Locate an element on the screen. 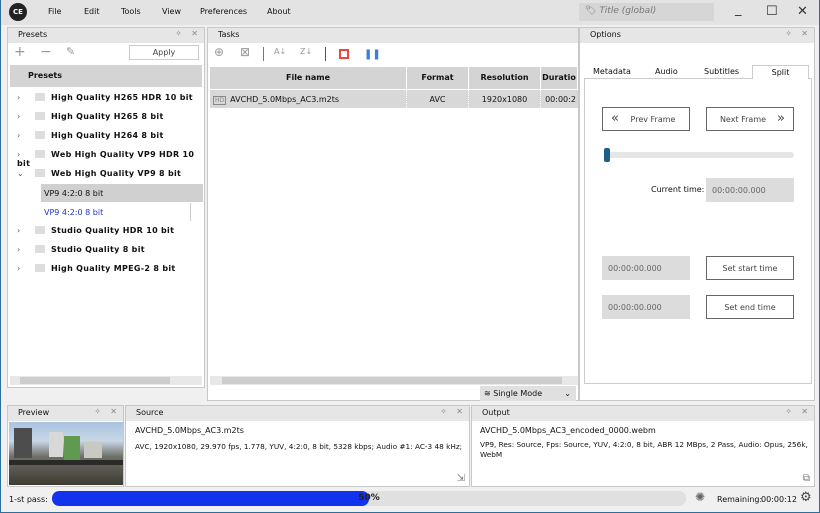  tasks-table-header: File name Format Resolution Duratio is located at coordinates (394, 78).